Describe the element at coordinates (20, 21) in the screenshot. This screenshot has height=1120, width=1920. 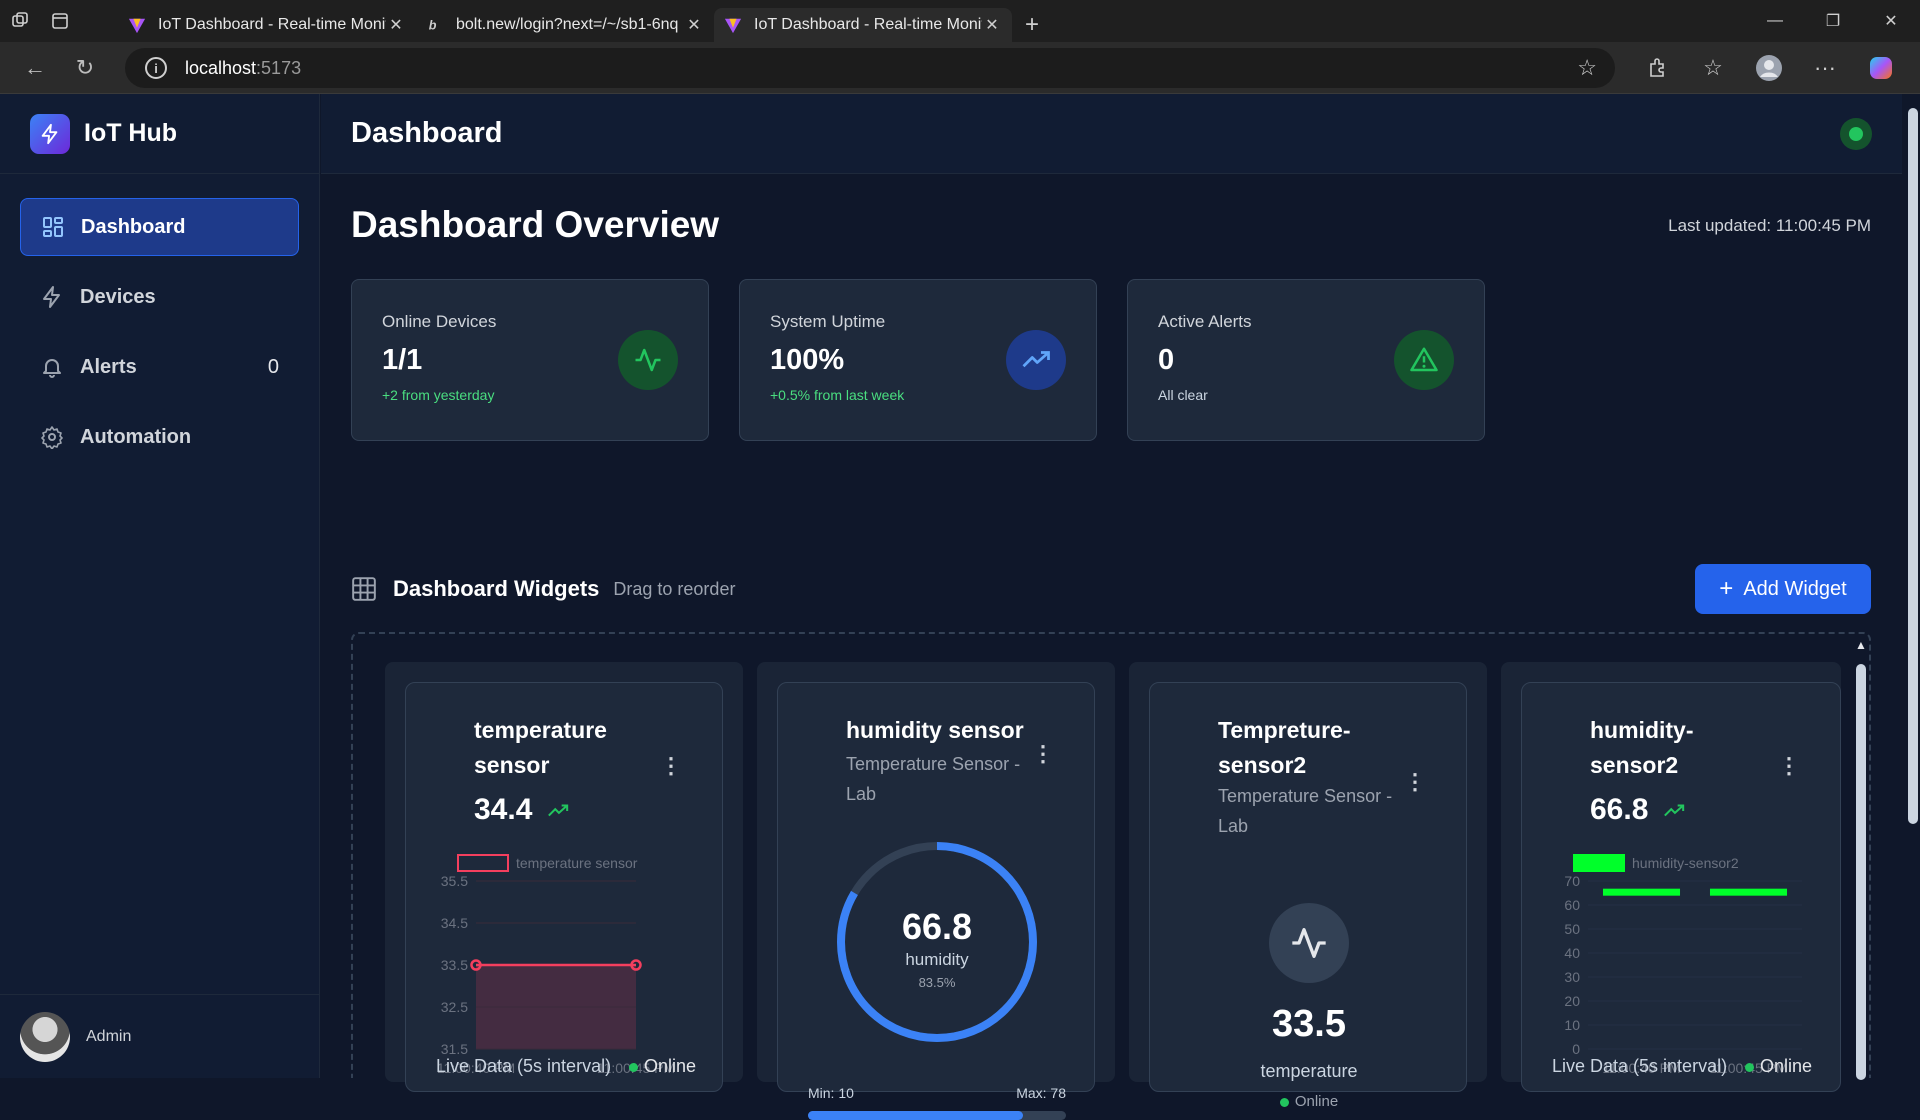
I see `workspaces-icon` at that location.